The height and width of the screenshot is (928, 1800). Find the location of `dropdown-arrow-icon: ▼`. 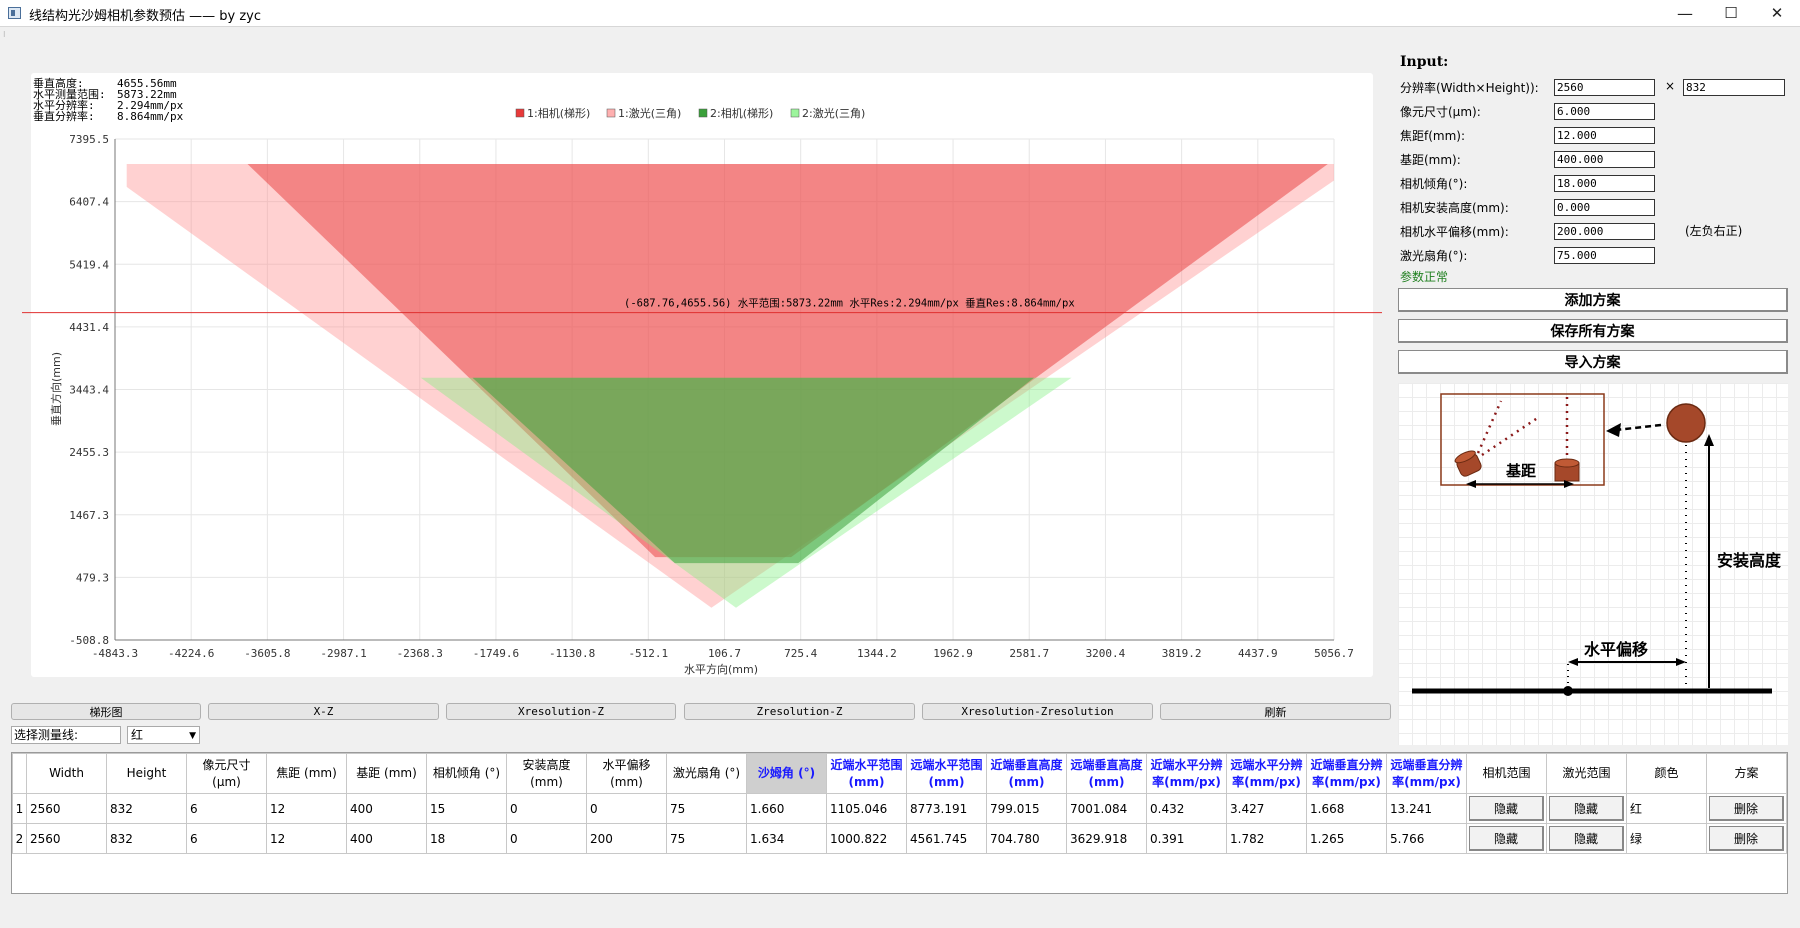

dropdown-arrow-icon: ▼ is located at coordinates (192, 736).